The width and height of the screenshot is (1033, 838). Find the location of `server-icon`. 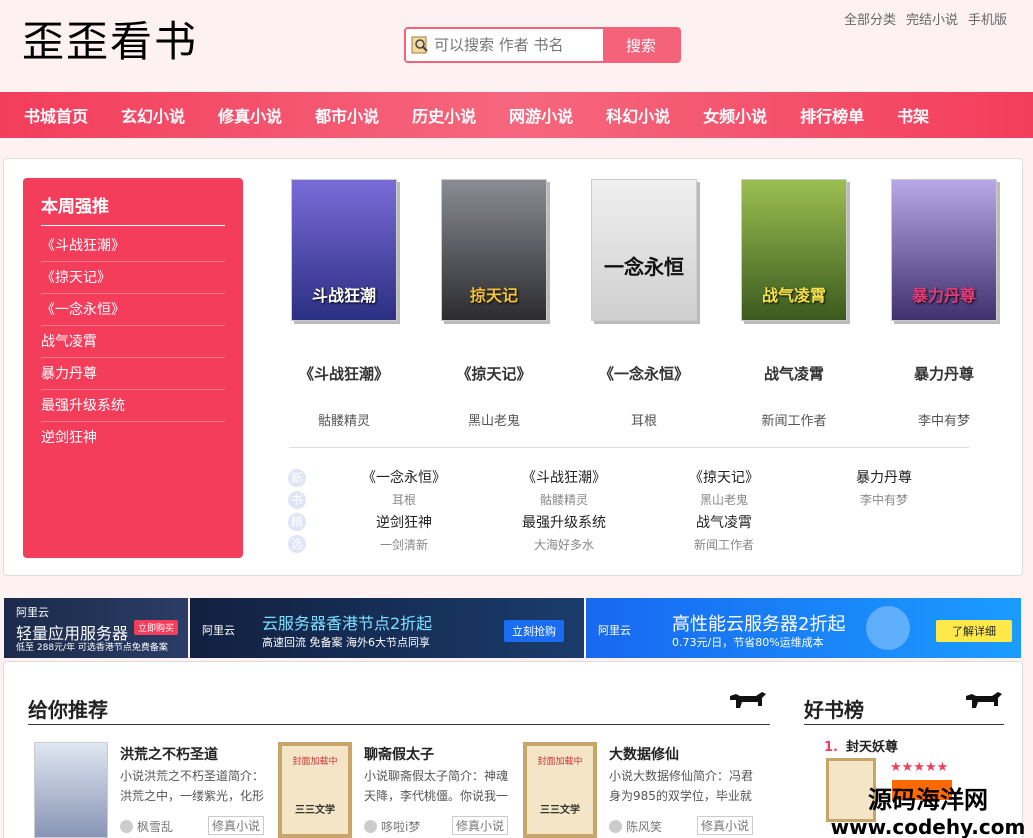

server-icon is located at coordinates (888, 628).